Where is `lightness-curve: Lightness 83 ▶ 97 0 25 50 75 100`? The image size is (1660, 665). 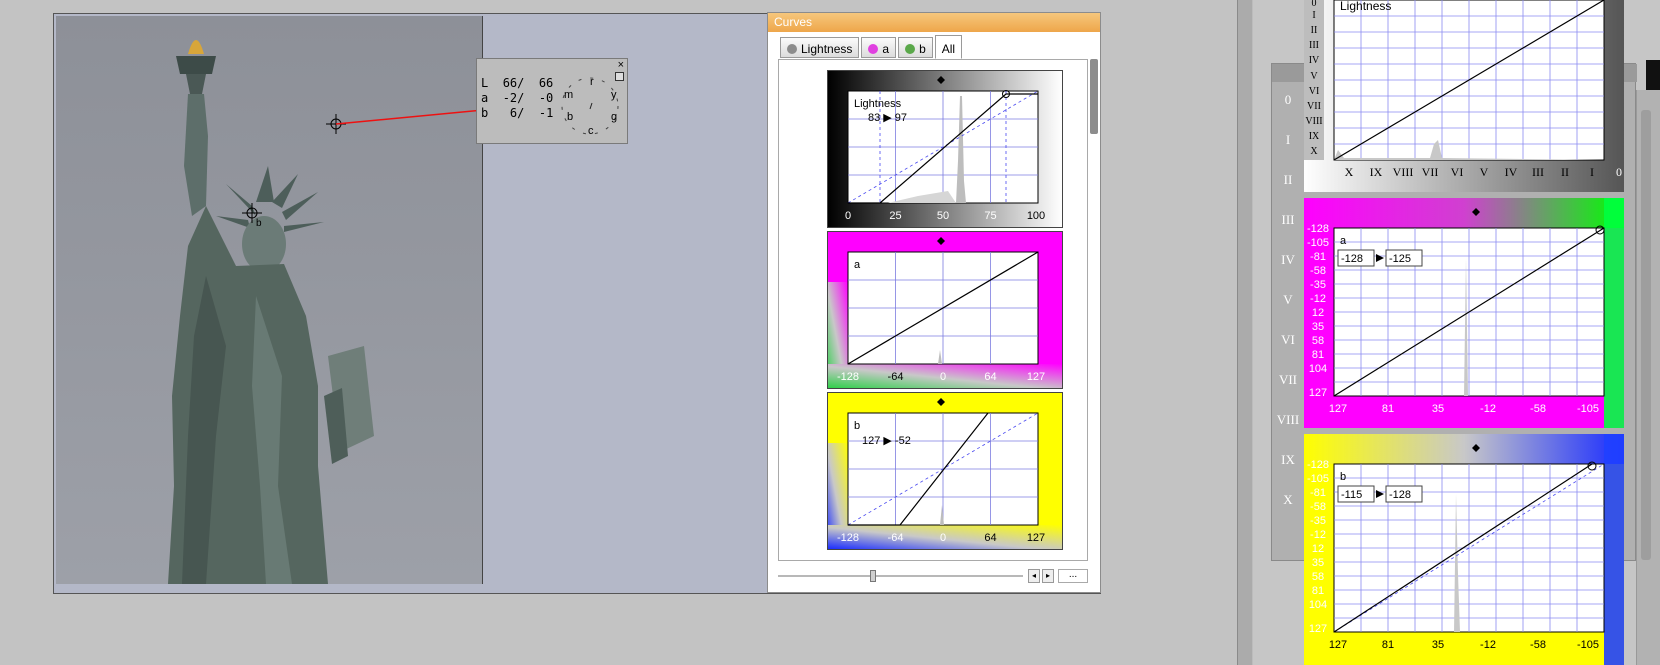 lightness-curve: Lightness 83 ▶ 97 0 25 50 75 100 is located at coordinates (945, 149).